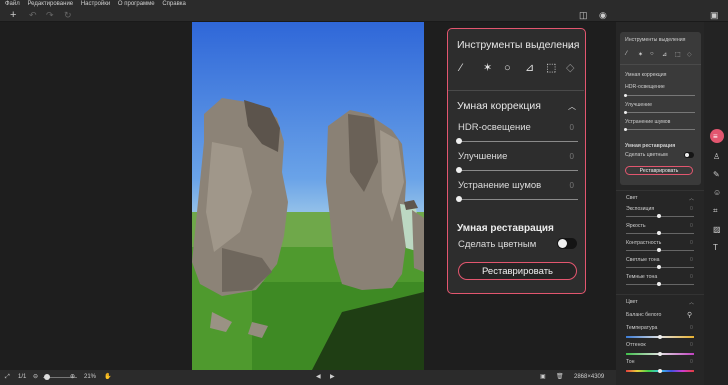 The height and width of the screenshot is (385, 728). Describe the element at coordinates (95, 4) in the screenshot. I see `menu-settings: Настройки` at that location.